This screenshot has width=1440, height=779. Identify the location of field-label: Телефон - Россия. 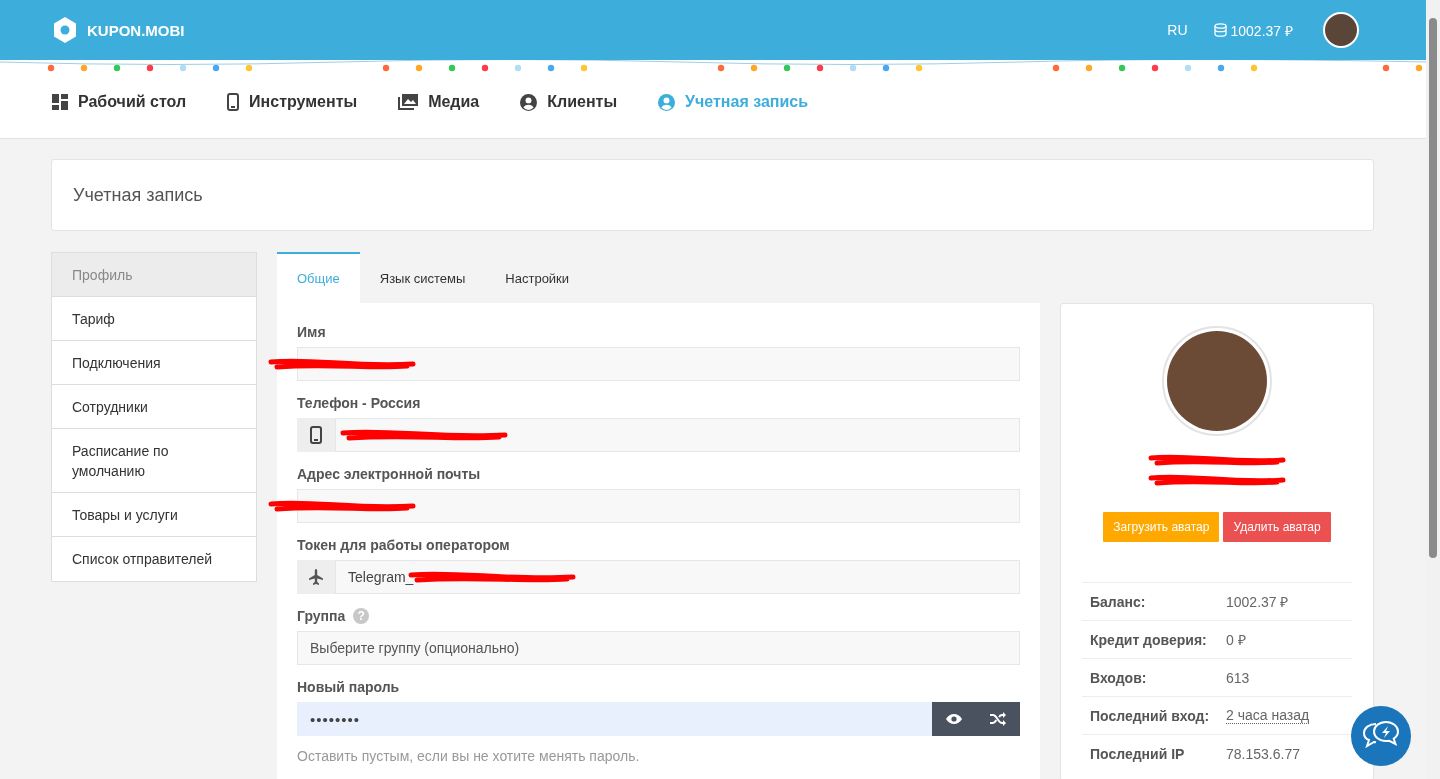
(359, 403).